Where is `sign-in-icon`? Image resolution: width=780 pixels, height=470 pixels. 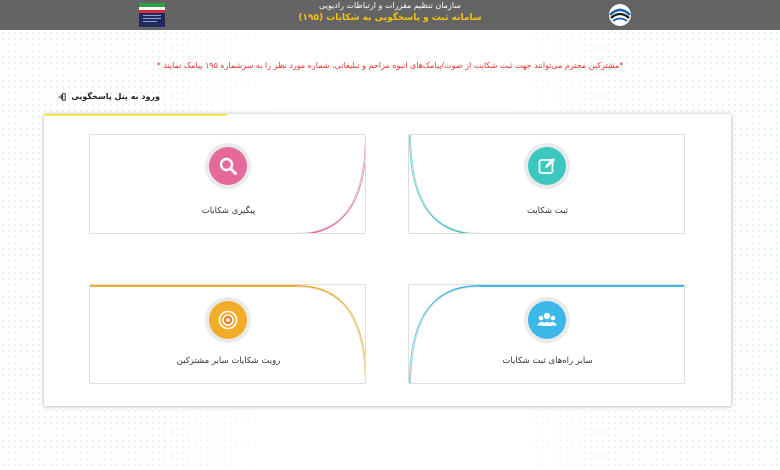
sign-in-icon is located at coordinates (62, 96).